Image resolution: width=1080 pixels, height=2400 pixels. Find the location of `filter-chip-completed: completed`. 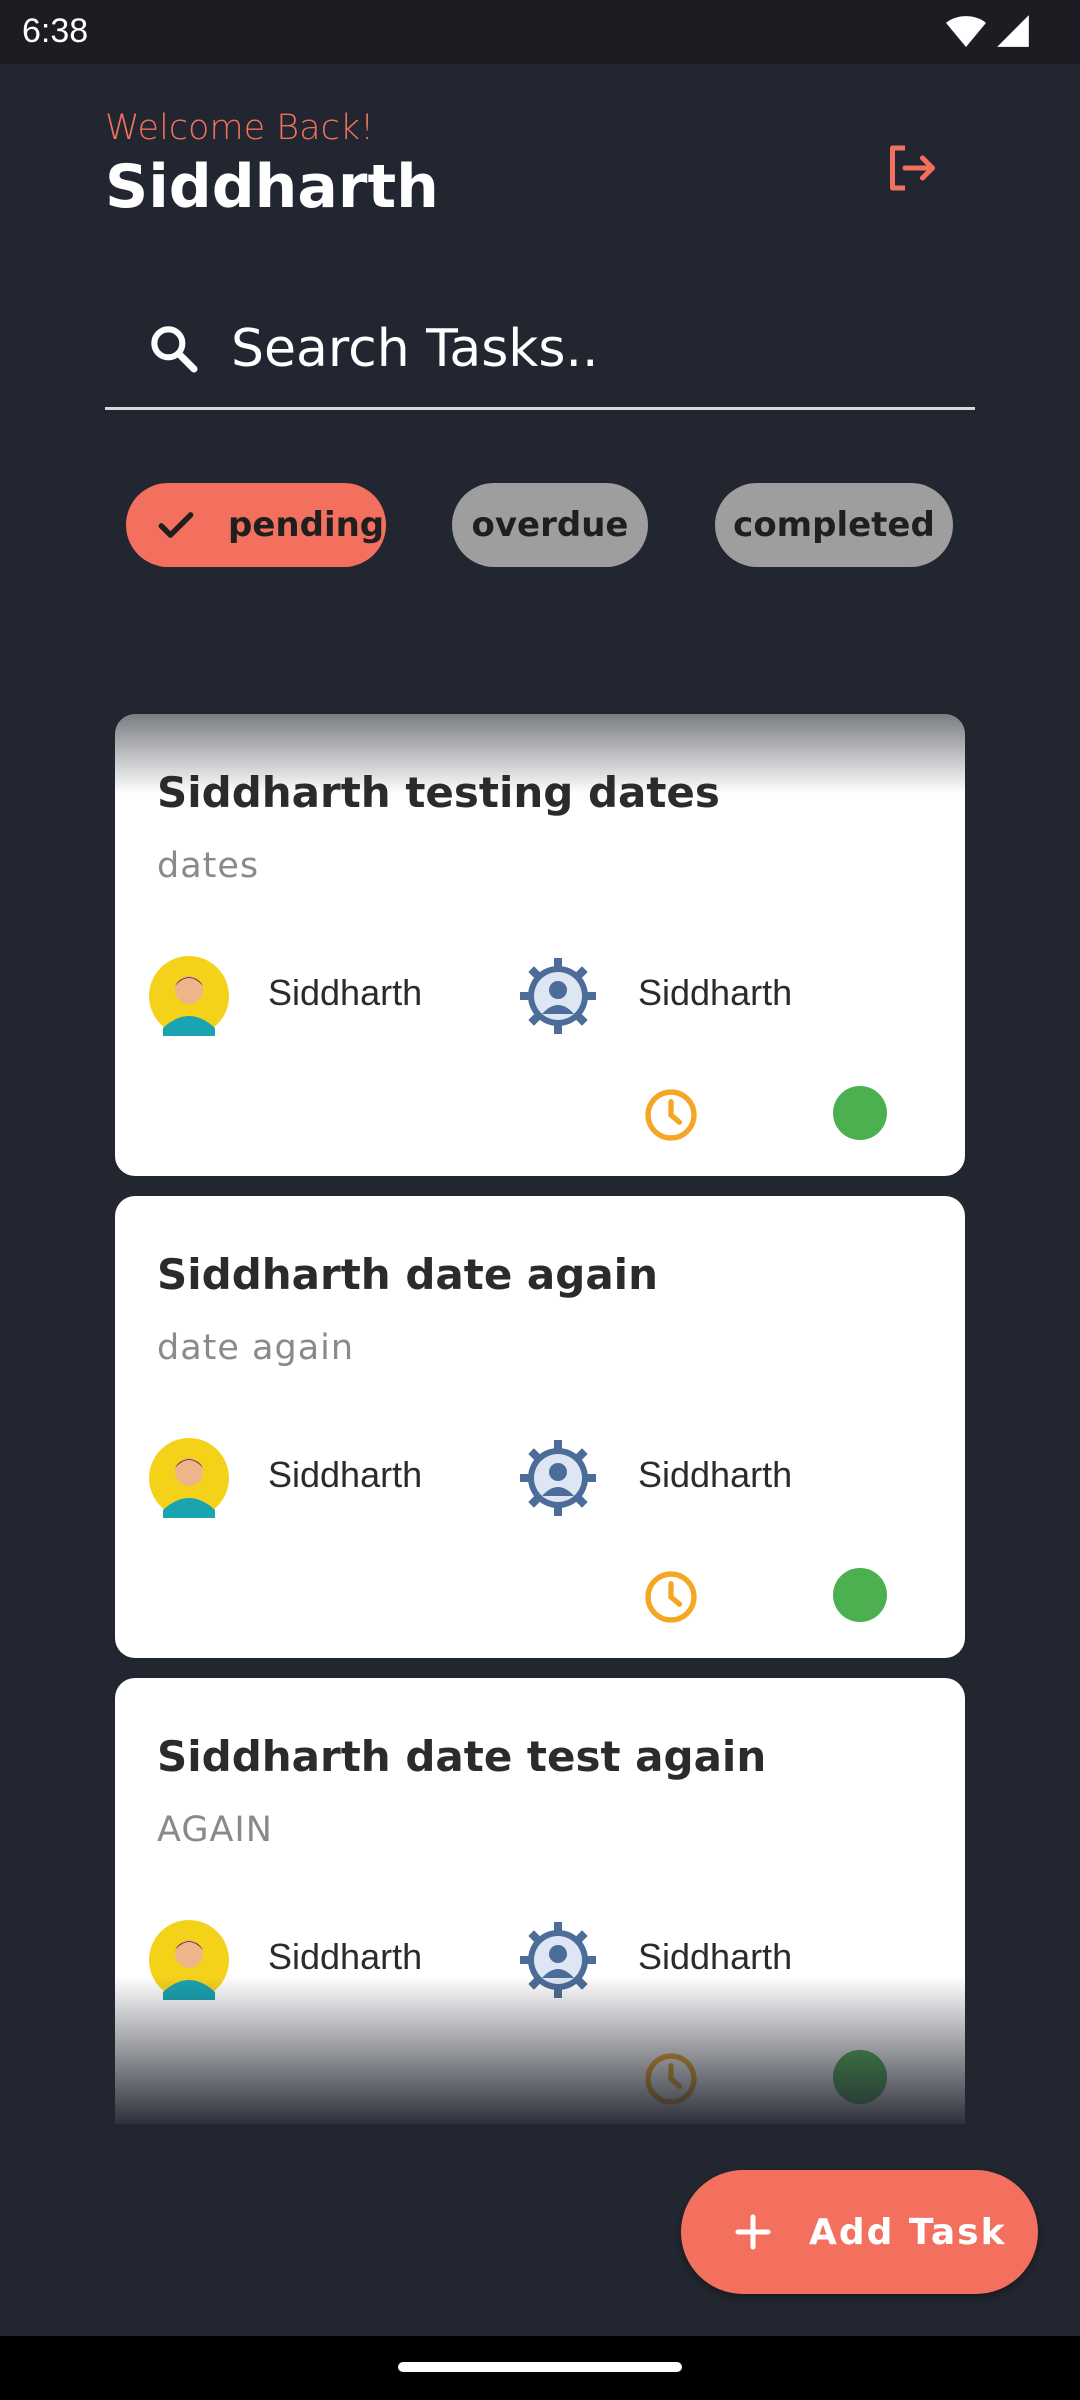

filter-chip-completed: completed is located at coordinates (834, 525).